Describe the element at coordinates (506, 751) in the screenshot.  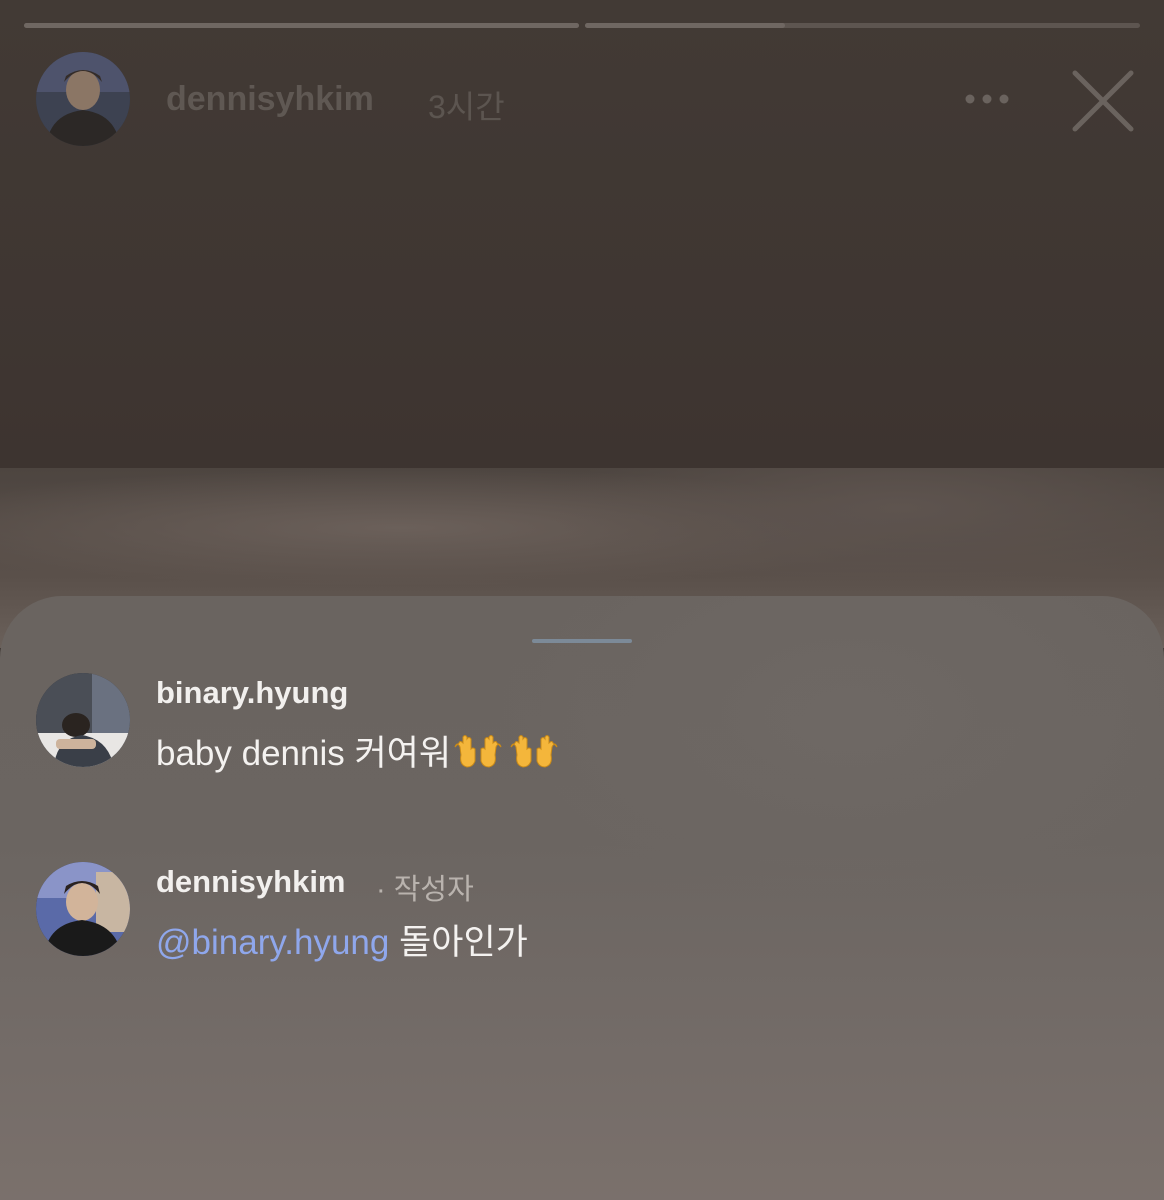
I see `raising-hands-icon` at that location.